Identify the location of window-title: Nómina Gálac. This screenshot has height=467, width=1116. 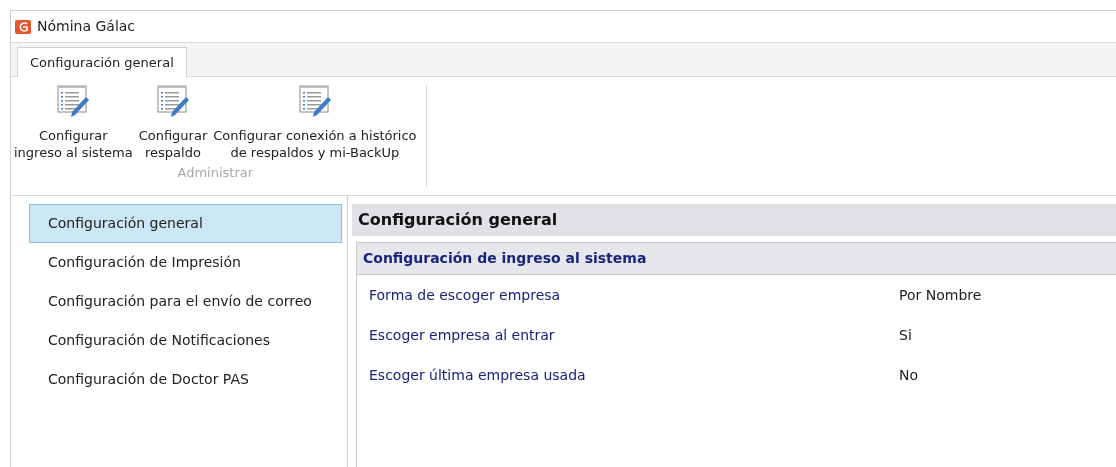
(86, 26).